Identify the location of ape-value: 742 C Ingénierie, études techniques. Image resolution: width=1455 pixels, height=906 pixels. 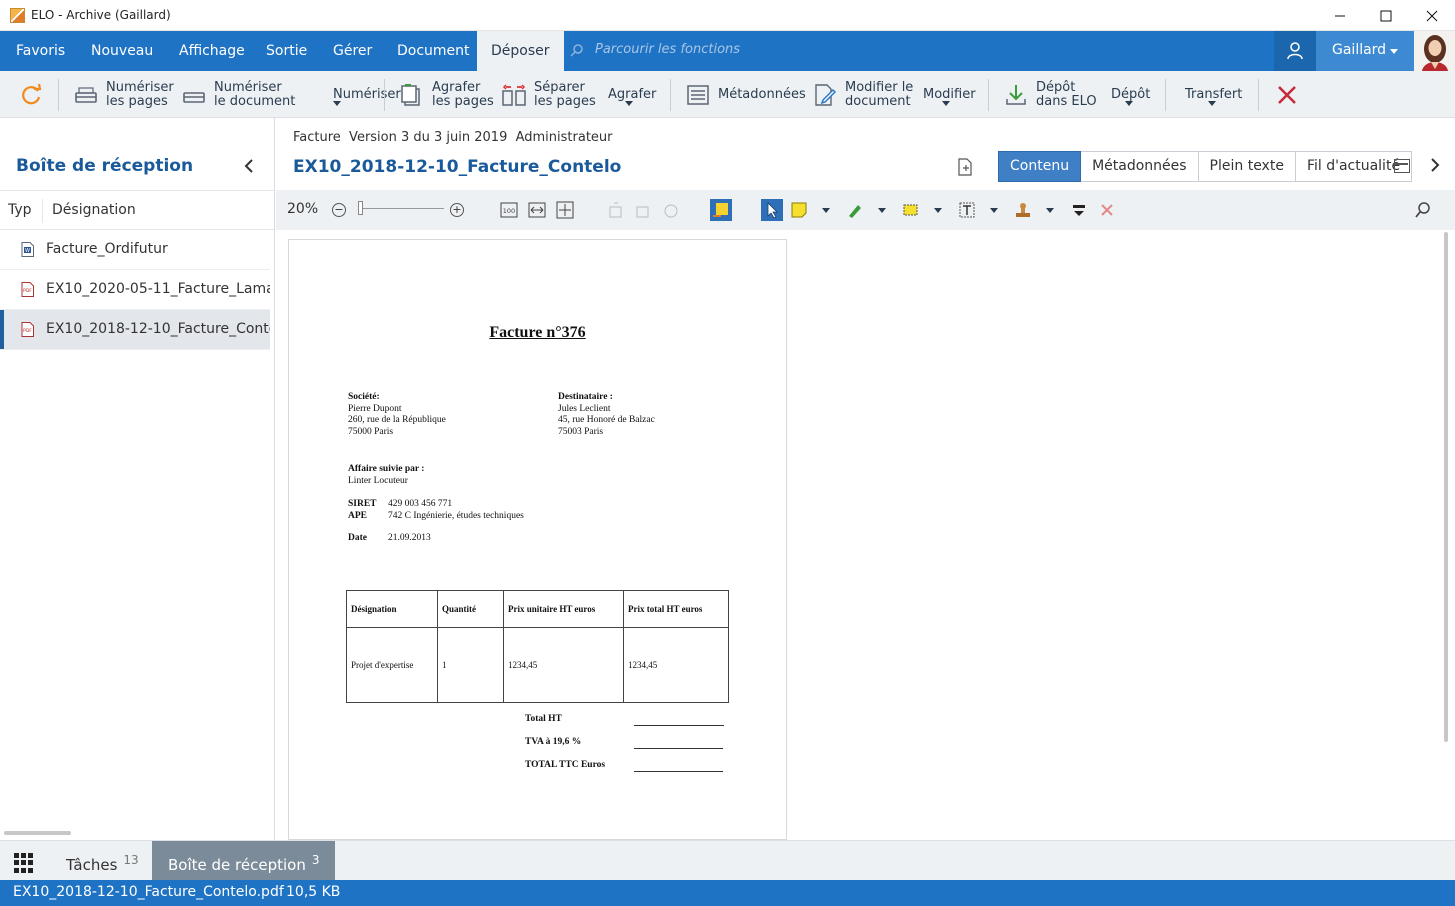
(456, 516).